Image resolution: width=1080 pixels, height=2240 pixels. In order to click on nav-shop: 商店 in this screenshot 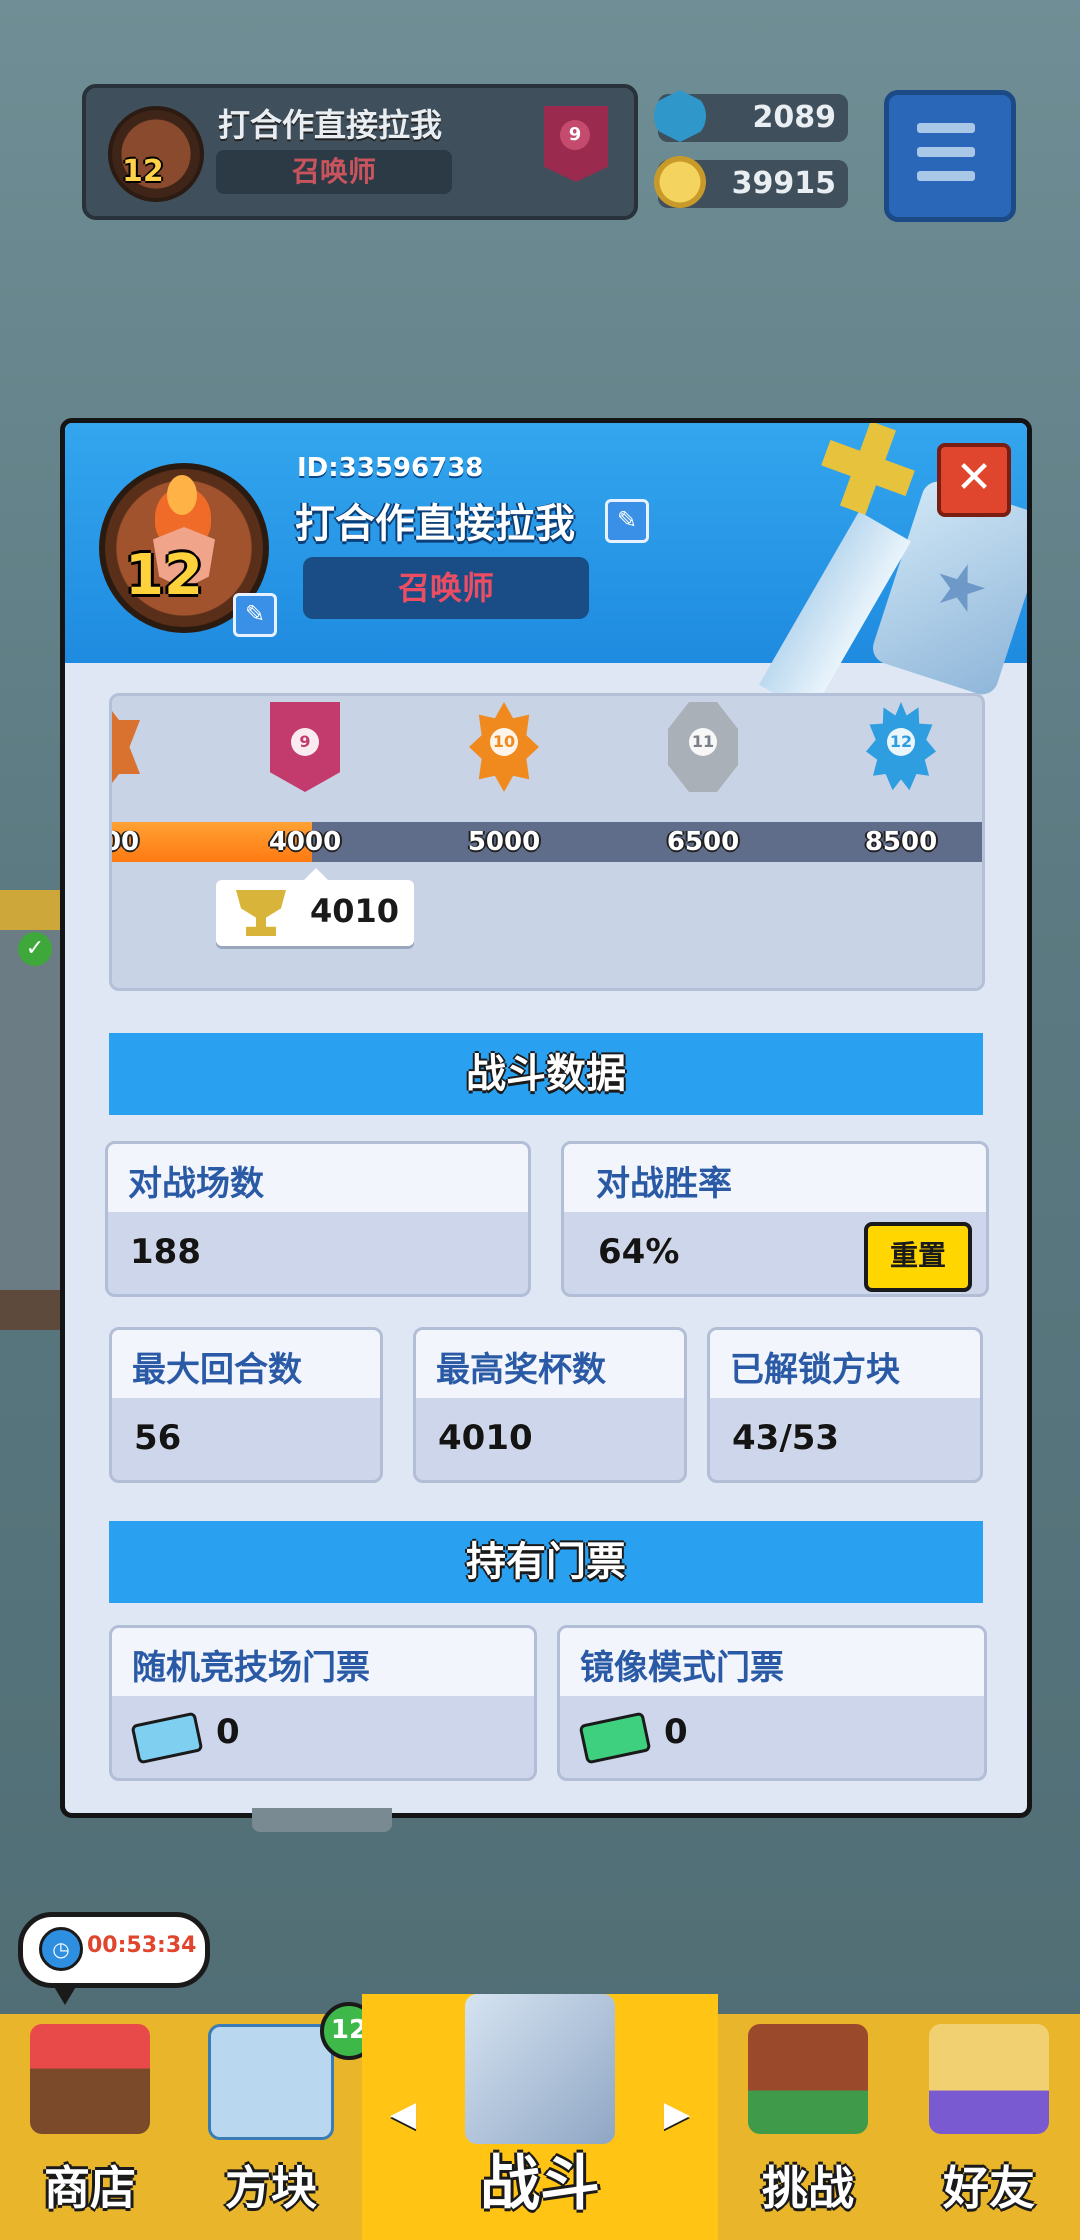, I will do `click(90, 2127)`.